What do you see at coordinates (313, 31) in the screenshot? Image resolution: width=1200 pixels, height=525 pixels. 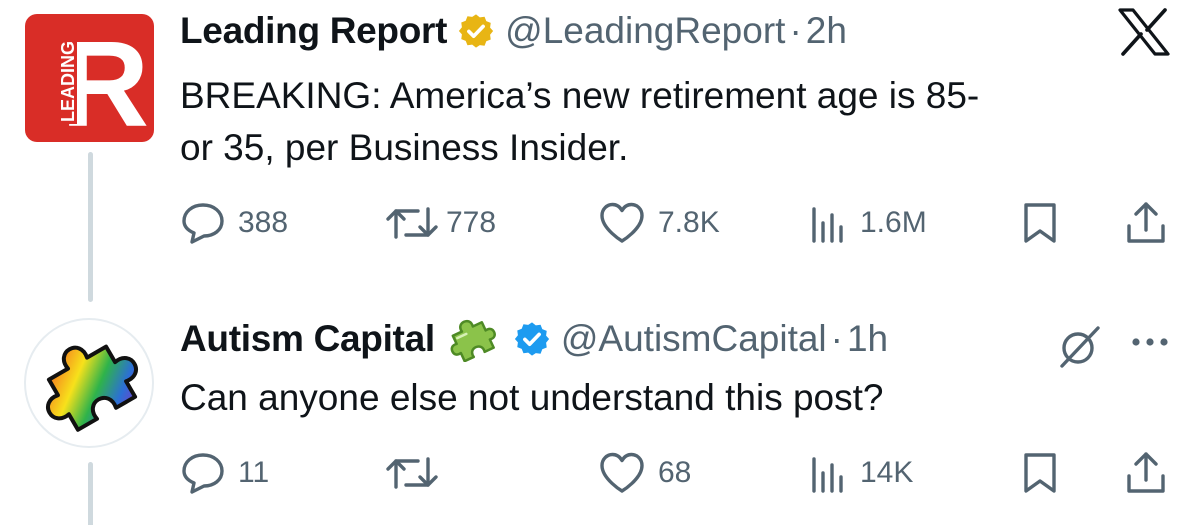 I see `display-name: Leading Report` at bounding box center [313, 31].